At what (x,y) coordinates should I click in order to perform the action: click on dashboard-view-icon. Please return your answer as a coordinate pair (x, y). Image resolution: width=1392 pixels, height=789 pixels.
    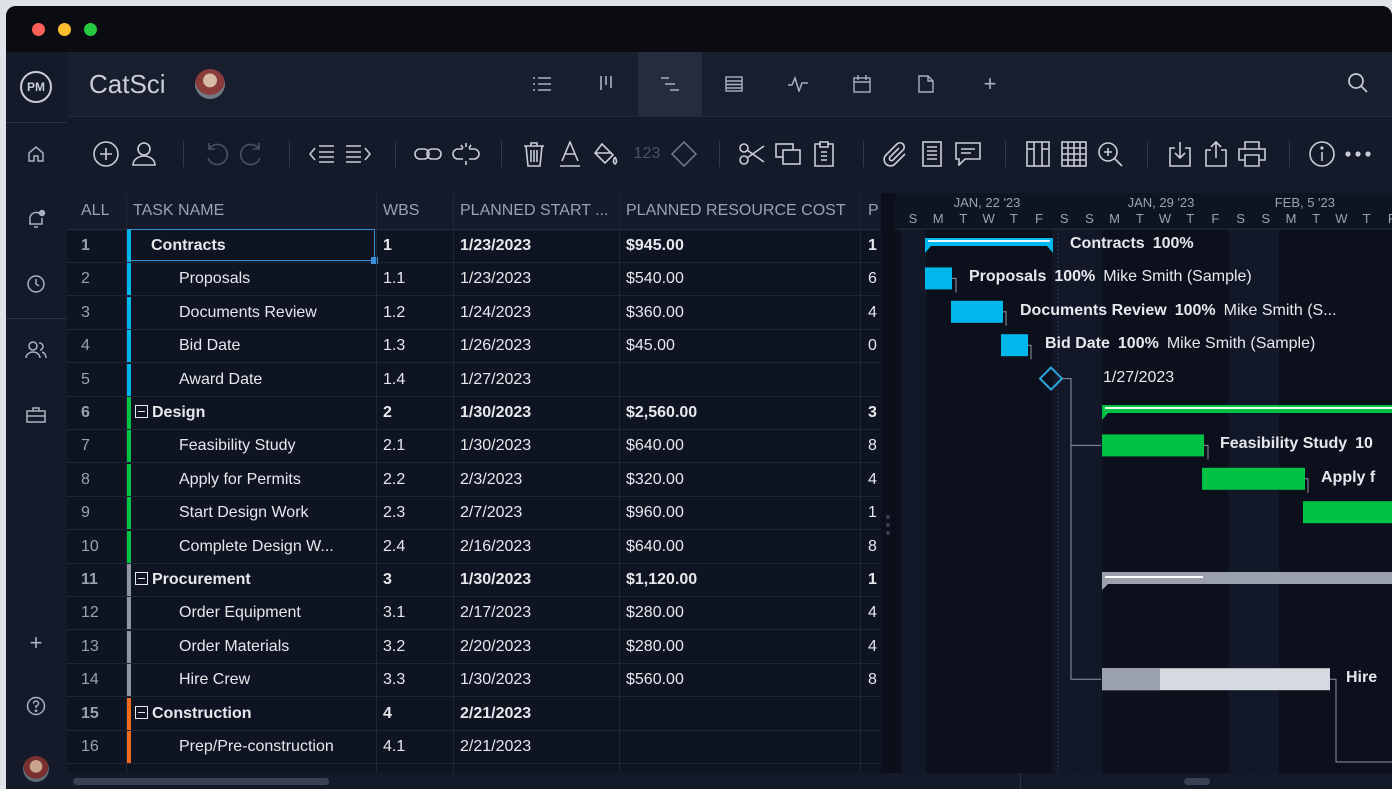
    Looking at the image, I should click on (798, 84).